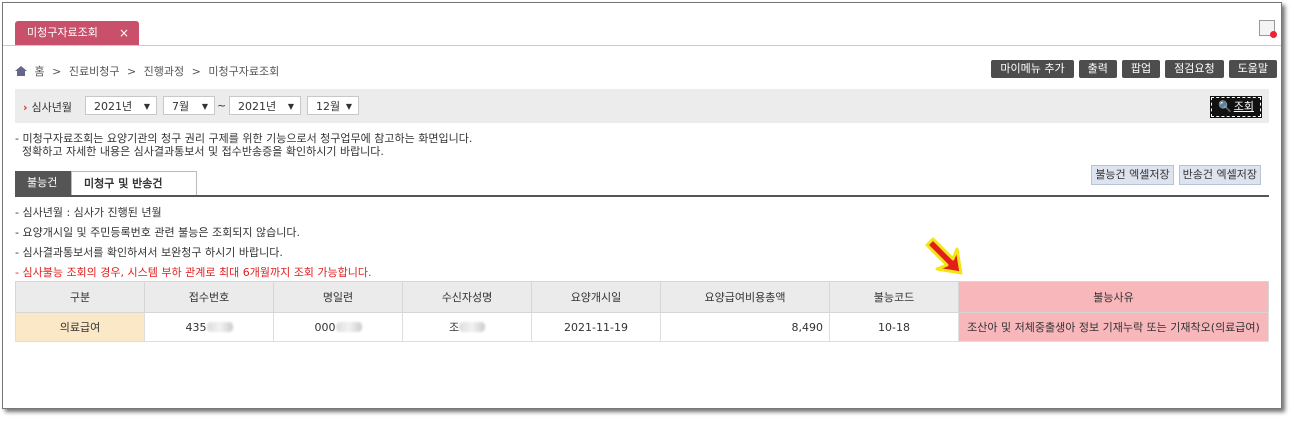 This screenshot has width=1294, height=421. I want to click on home-icon, so click(21, 71).